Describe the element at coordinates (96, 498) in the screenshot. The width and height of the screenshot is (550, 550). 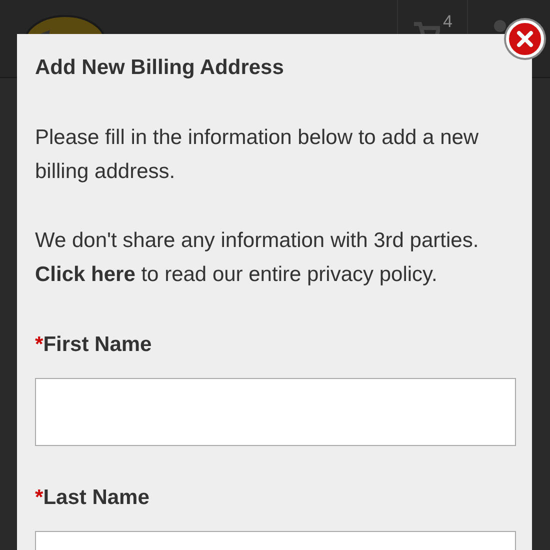
I see `field-label: Last Name` at that location.